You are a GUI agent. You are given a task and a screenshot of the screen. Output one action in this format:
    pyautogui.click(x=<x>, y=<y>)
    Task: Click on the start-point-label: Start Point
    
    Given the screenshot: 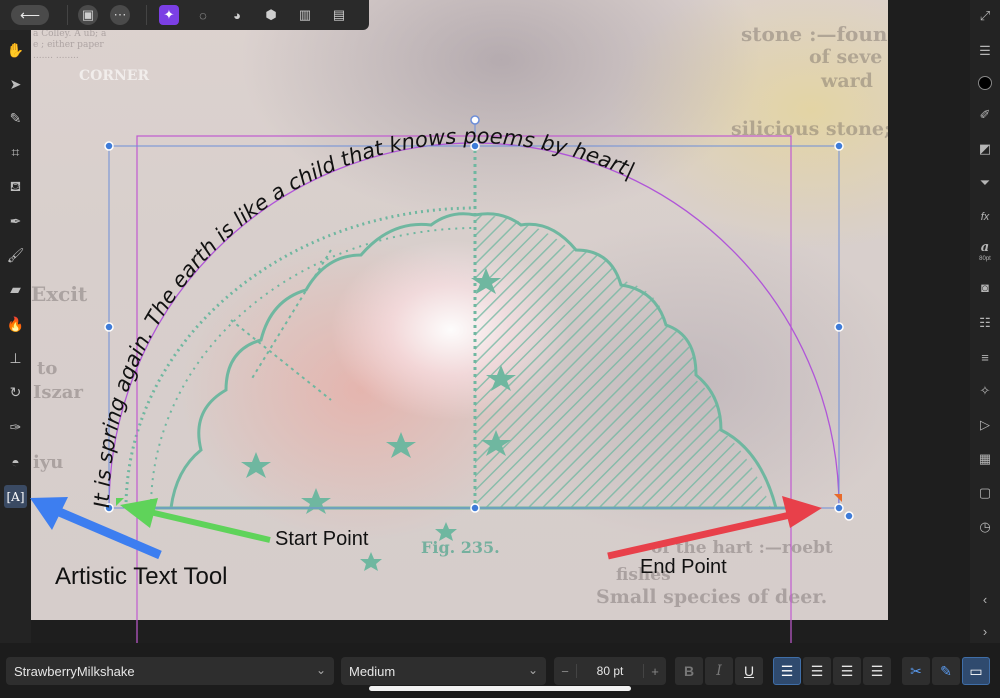 What is the action you would take?
    pyautogui.click(x=322, y=539)
    